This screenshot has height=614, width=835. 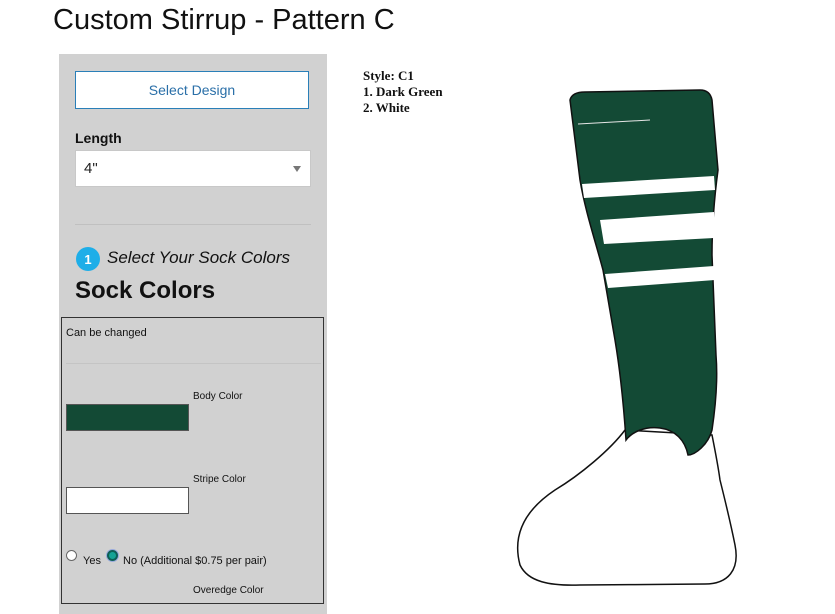 What do you see at coordinates (112, 555) in the screenshot?
I see `overedge-no-radio` at bounding box center [112, 555].